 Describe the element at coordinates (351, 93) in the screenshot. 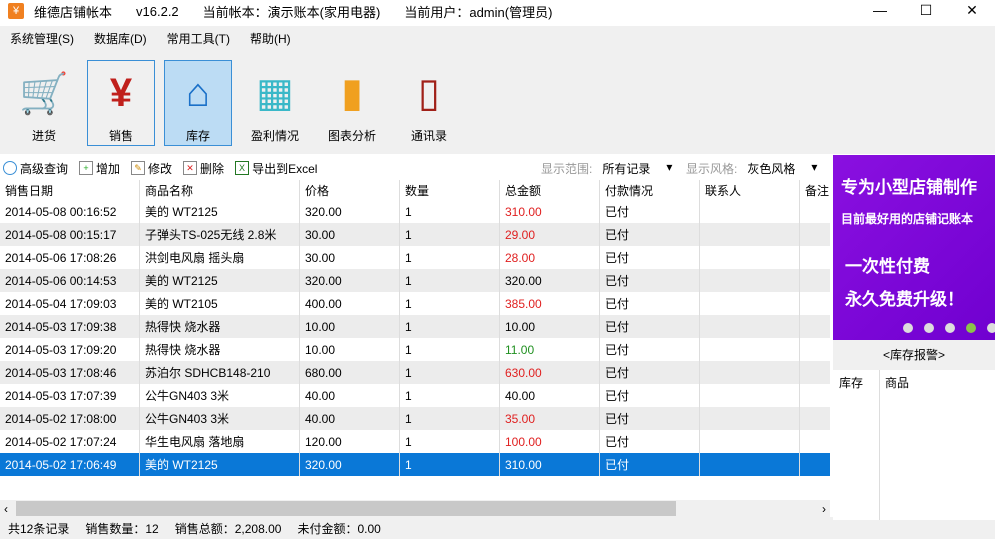

I see `bar-chart-icon: ▮` at that location.